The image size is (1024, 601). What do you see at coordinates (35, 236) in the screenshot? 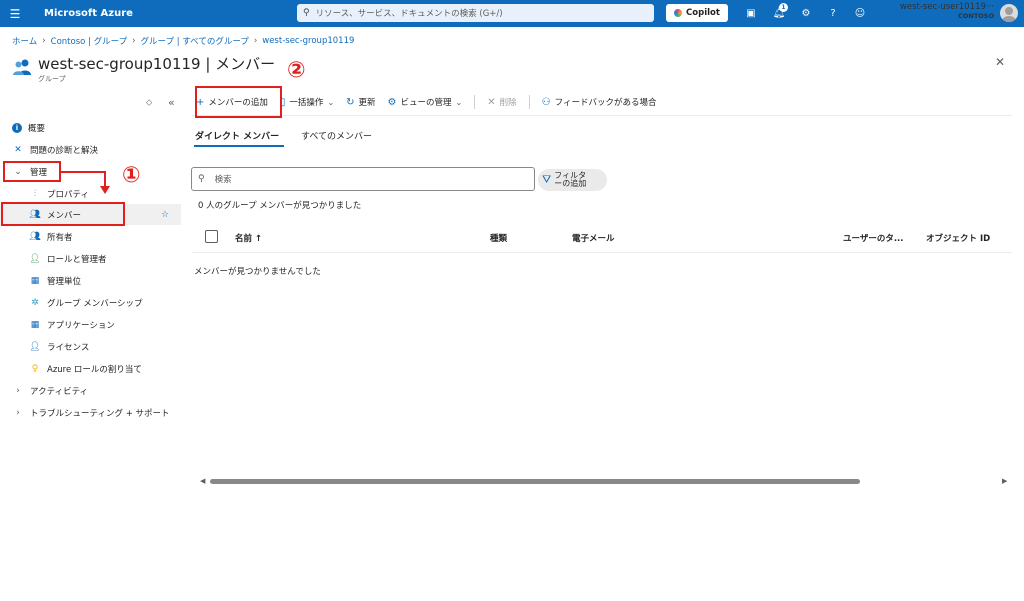
I see `owners-icon: 👥︎` at bounding box center [35, 236].